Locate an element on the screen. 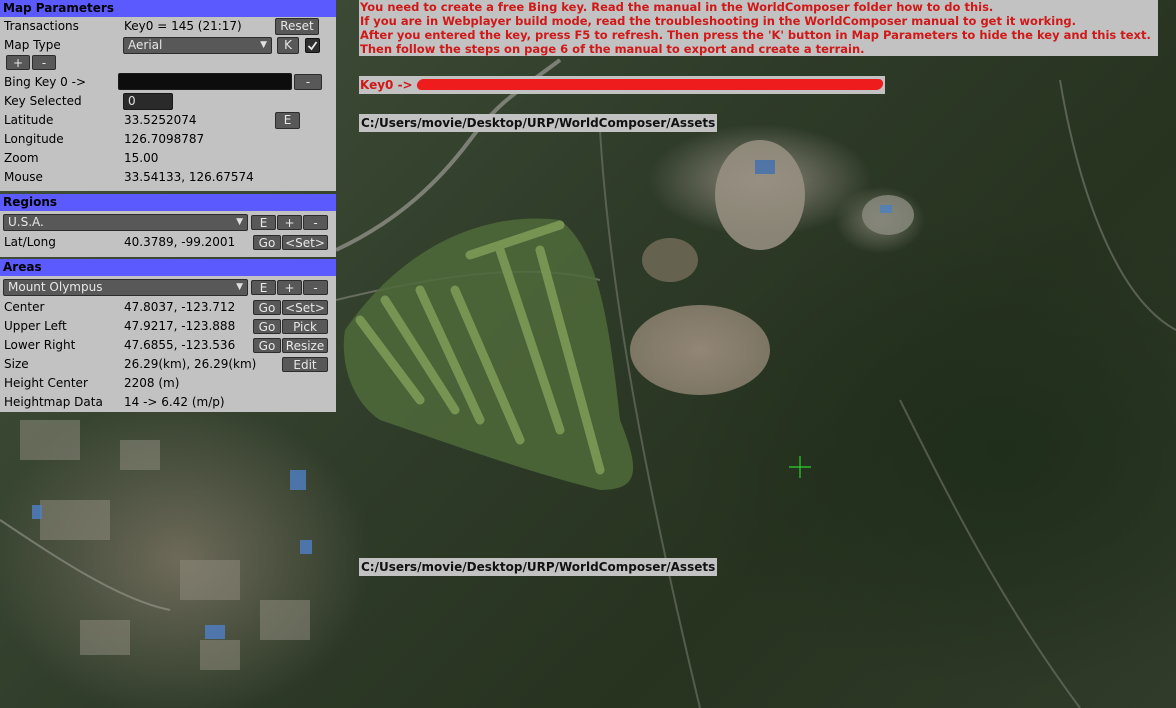  height-center-label: Height Center is located at coordinates (46, 383).